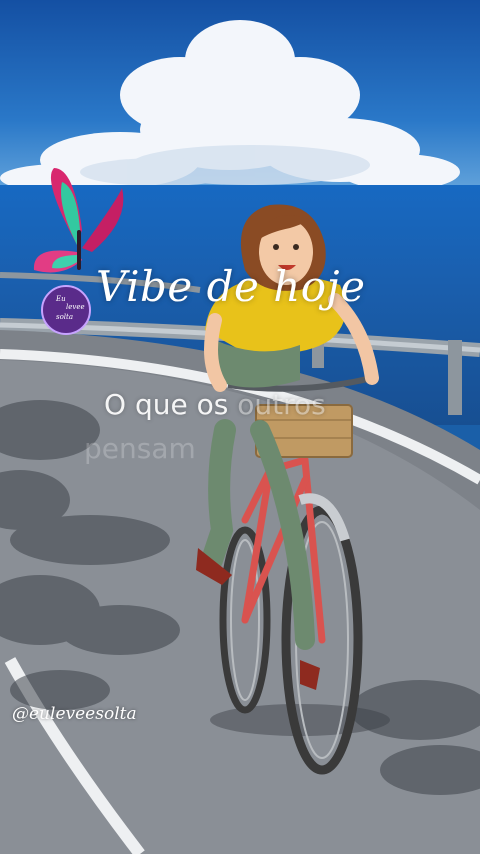 The height and width of the screenshot is (854, 480). I want to click on butterfly-icon, so click(78, 220).